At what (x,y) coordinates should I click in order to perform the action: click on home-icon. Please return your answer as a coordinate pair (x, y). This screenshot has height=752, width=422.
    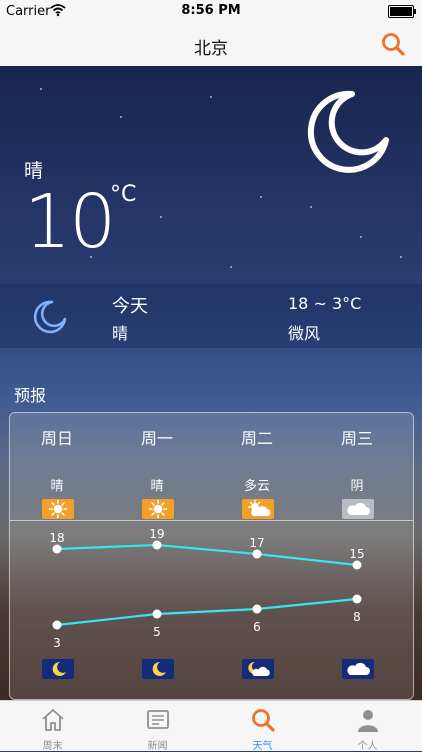
    Looking at the image, I should click on (53, 720).